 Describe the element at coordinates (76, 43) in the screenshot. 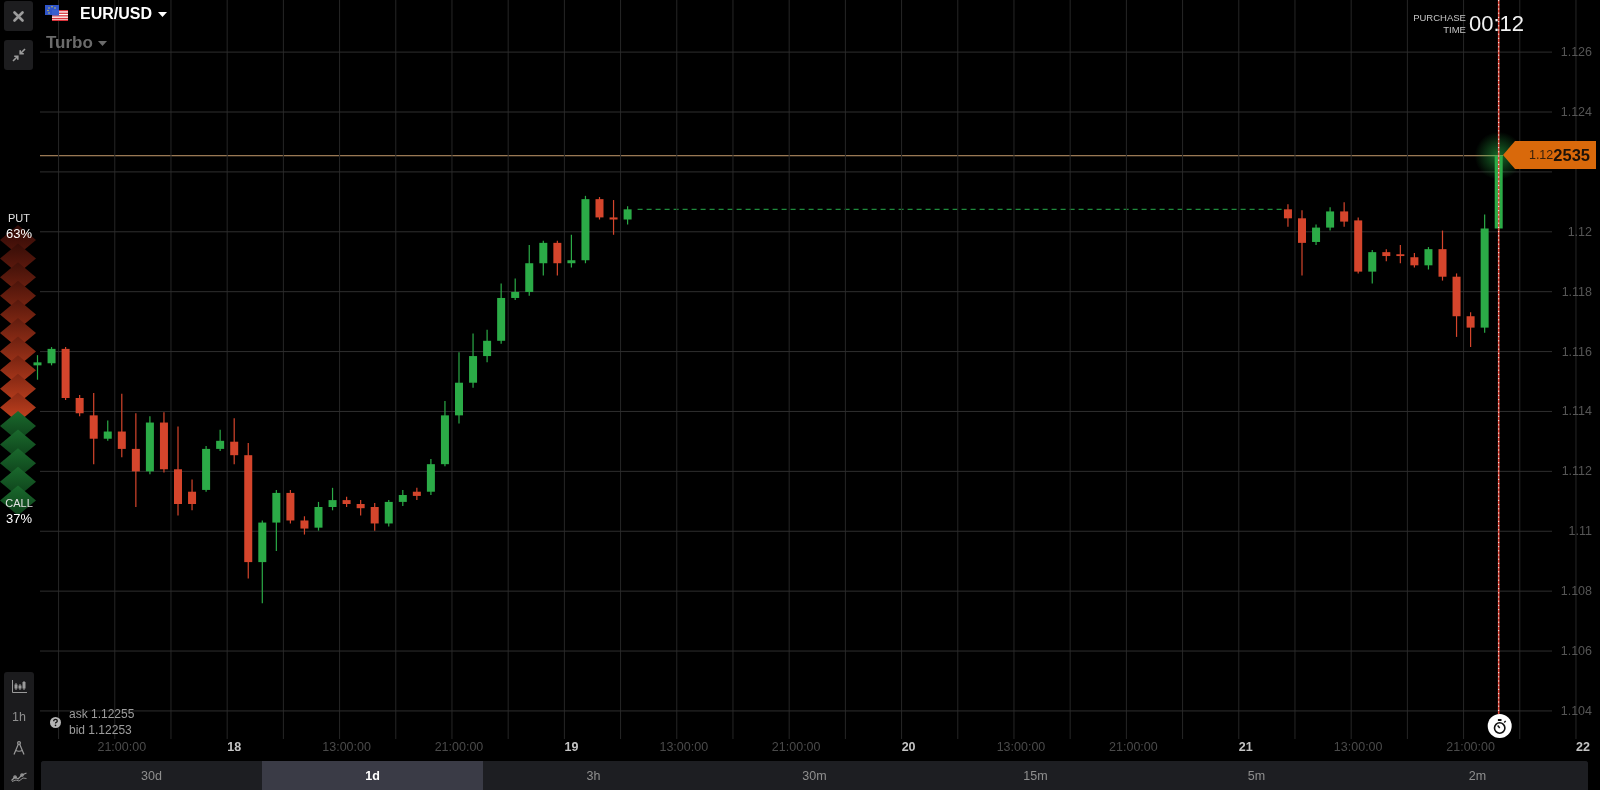

I see `option-type-selector: Turbo` at that location.